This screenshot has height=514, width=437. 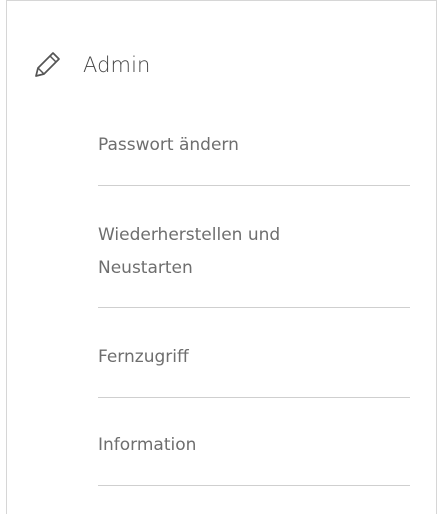 What do you see at coordinates (147, 445) in the screenshot?
I see `menu-item-label: Information` at bounding box center [147, 445].